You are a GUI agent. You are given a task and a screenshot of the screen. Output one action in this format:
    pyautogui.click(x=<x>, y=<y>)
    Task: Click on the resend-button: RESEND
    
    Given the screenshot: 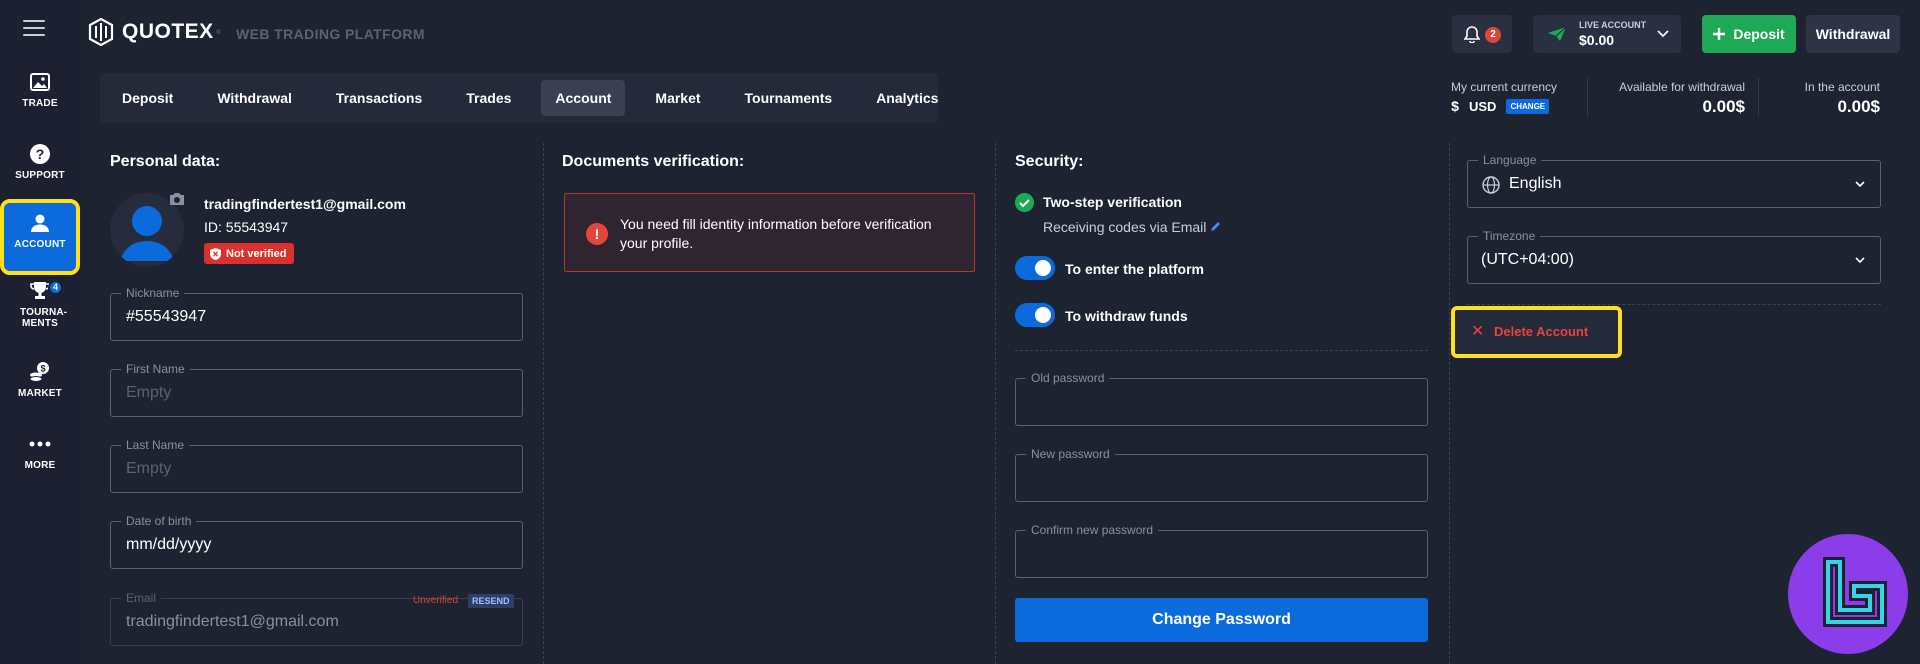 What is the action you would take?
    pyautogui.click(x=491, y=601)
    